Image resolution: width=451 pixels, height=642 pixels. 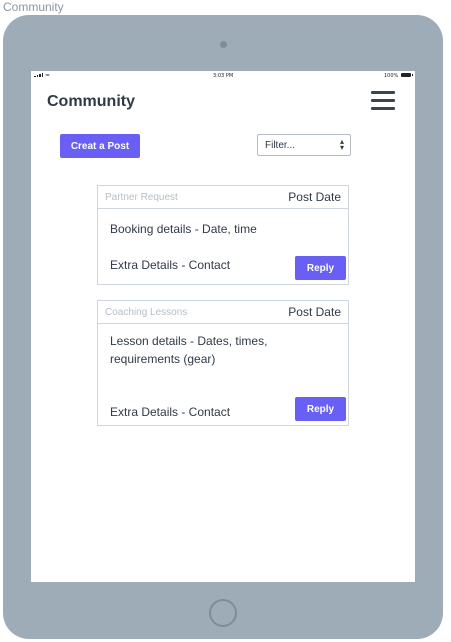 I want to click on battery-icon, so click(x=407, y=75).